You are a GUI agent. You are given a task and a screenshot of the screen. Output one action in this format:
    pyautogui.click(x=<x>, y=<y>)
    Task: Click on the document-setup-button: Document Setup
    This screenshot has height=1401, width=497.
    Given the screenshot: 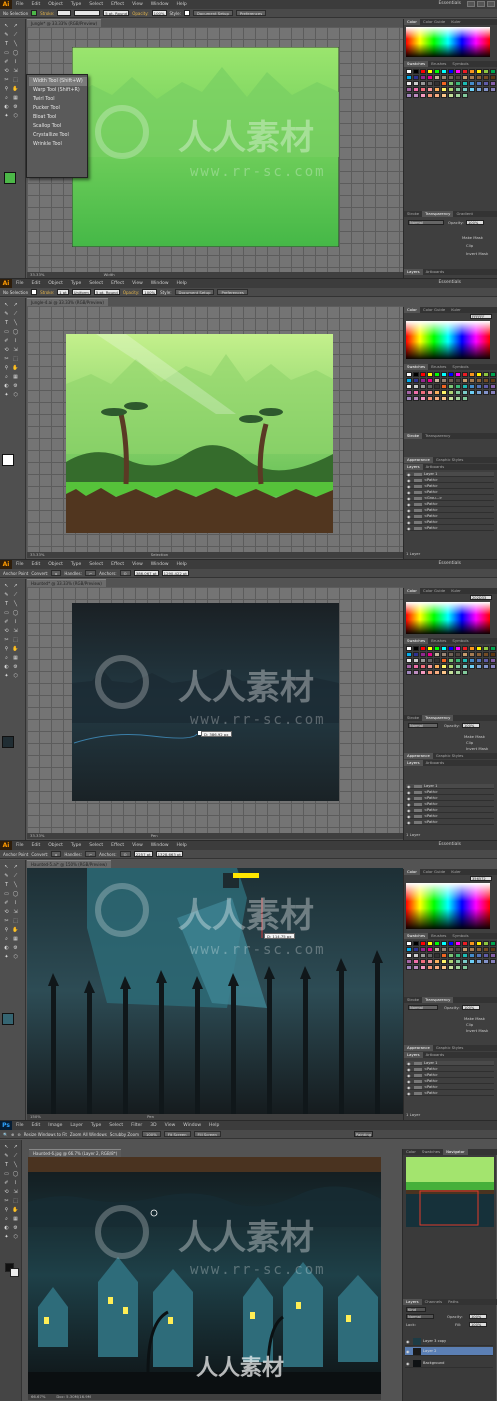 What is the action you would take?
    pyautogui.click(x=212, y=13)
    